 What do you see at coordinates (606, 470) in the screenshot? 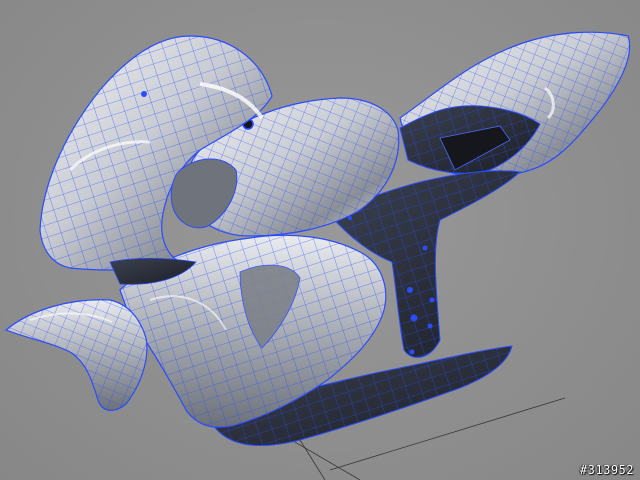
I see `watermark: #313952` at bounding box center [606, 470].